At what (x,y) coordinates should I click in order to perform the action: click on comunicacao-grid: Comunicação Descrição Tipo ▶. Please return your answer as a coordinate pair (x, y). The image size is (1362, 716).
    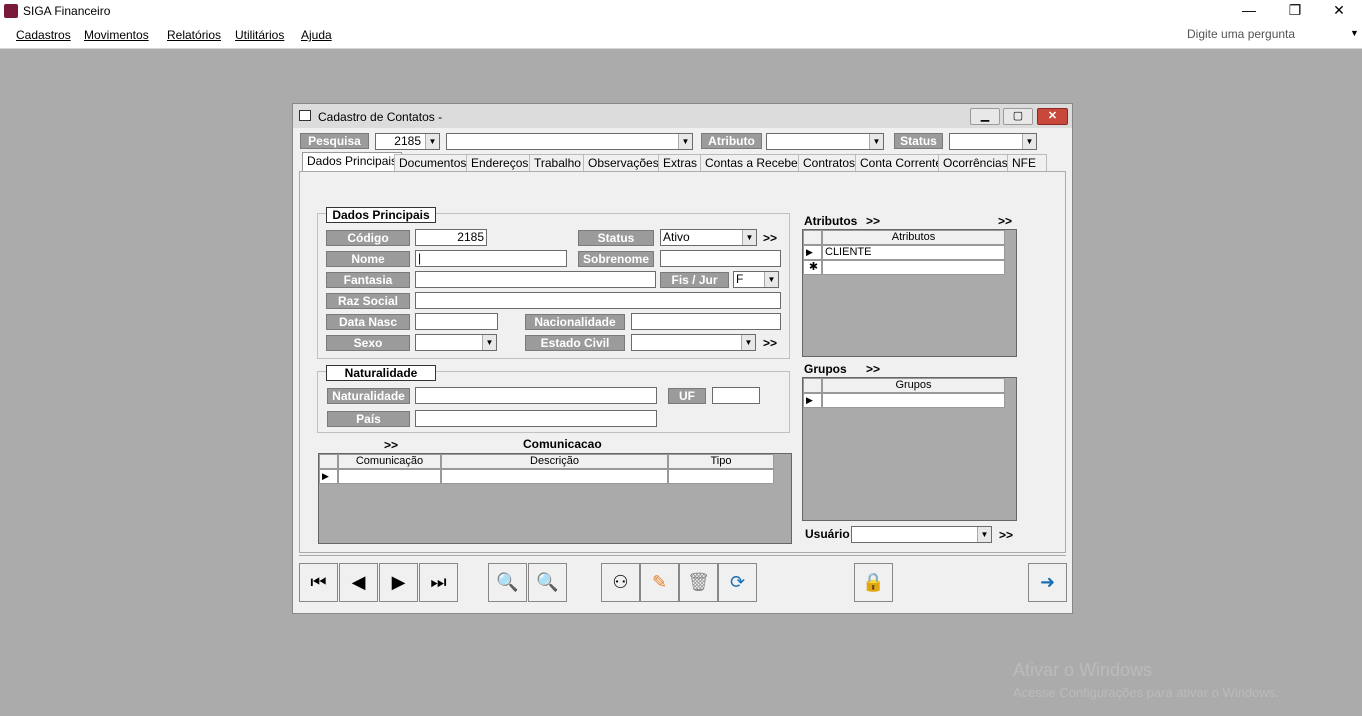
    Looking at the image, I should click on (555, 498).